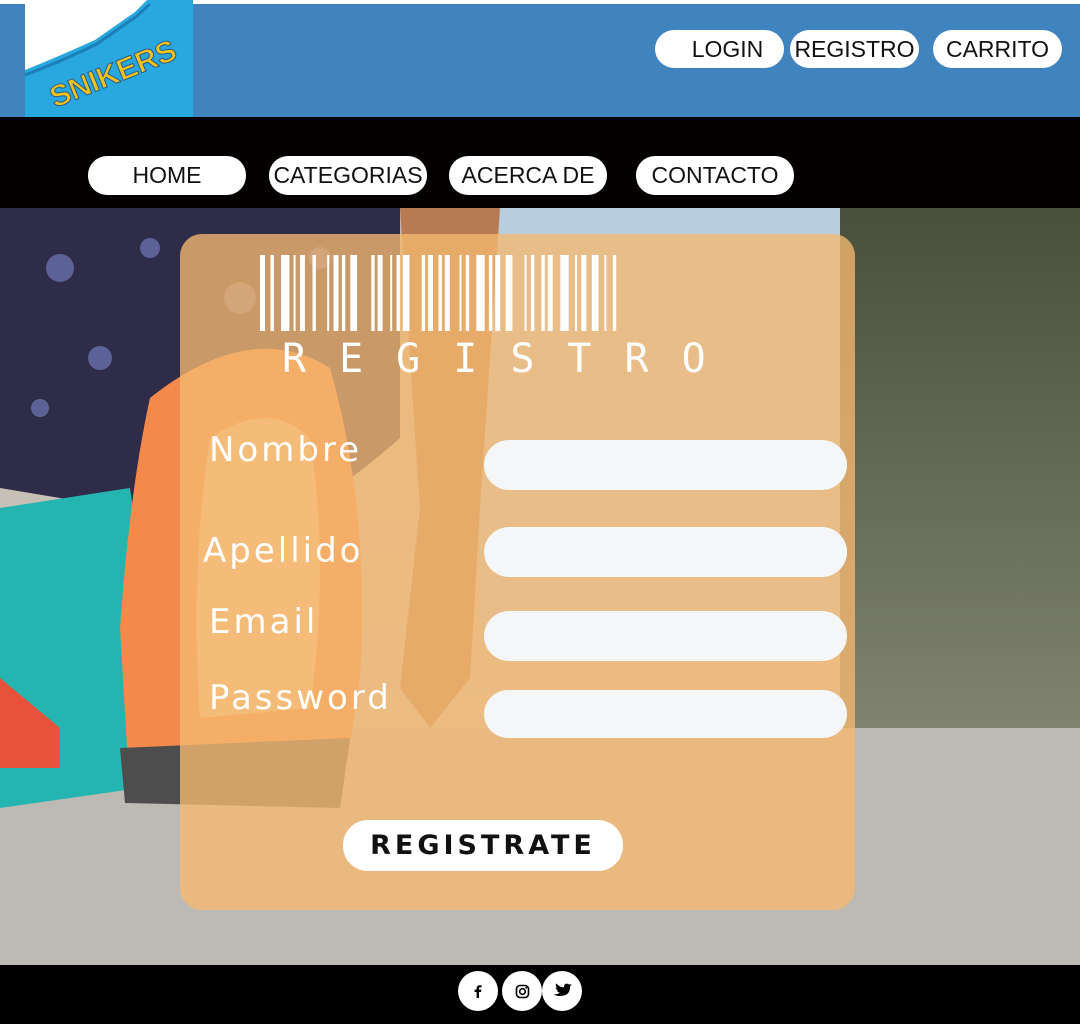 This screenshot has width=1080, height=1024. I want to click on twitter-link, so click(562, 991).